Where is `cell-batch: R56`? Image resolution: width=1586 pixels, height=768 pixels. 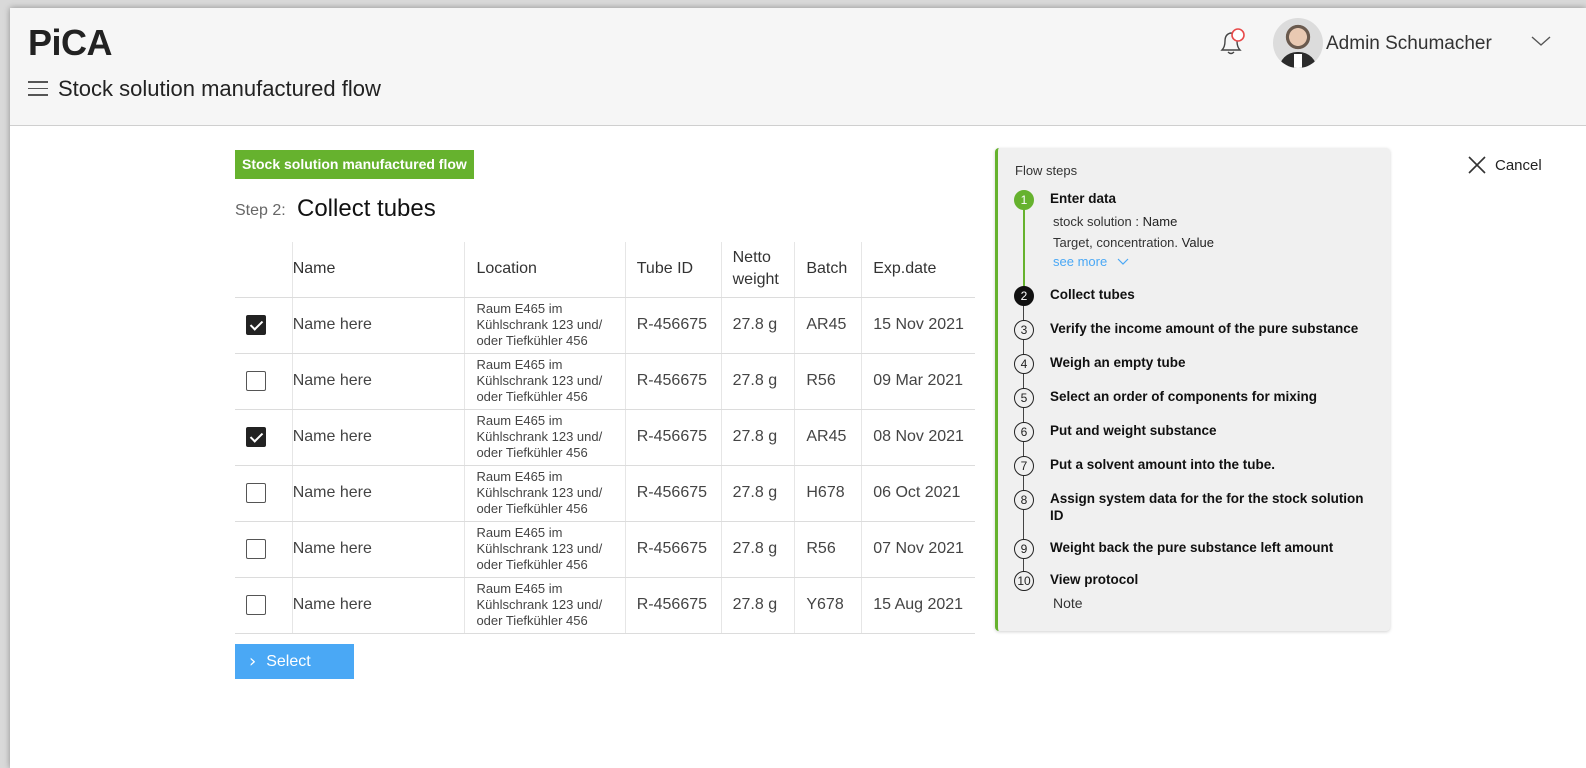 cell-batch: R56 is located at coordinates (828, 381).